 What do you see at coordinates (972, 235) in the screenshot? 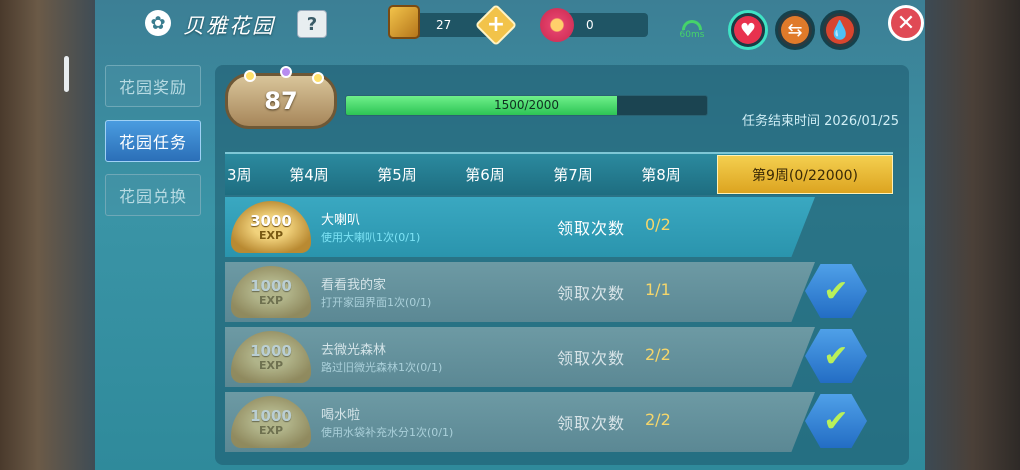
I see `background-right` at bounding box center [972, 235].